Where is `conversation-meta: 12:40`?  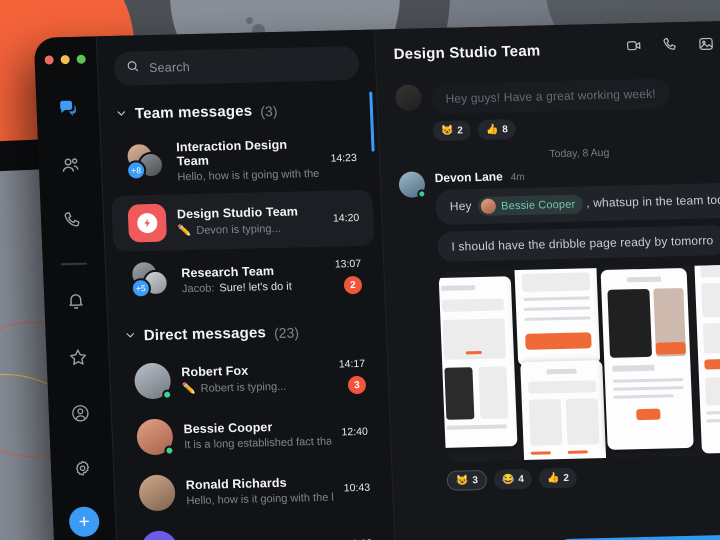 conversation-meta: 12:40 is located at coordinates (354, 432).